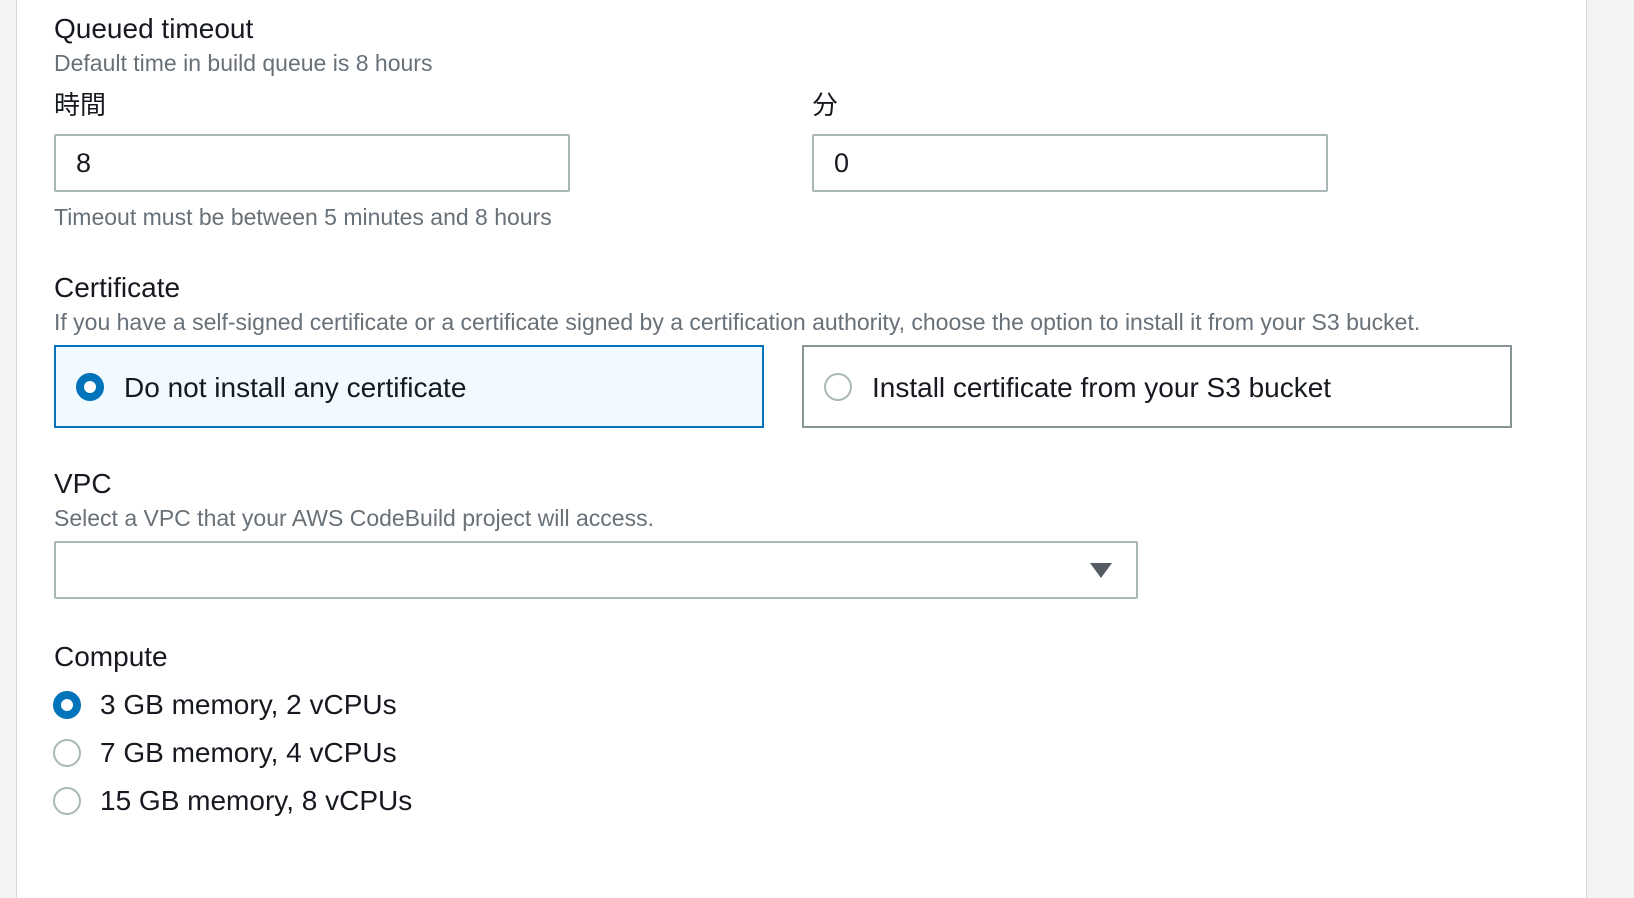  What do you see at coordinates (596, 570) in the screenshot?
I see `vpc-select` at bounding box center [596, 570].